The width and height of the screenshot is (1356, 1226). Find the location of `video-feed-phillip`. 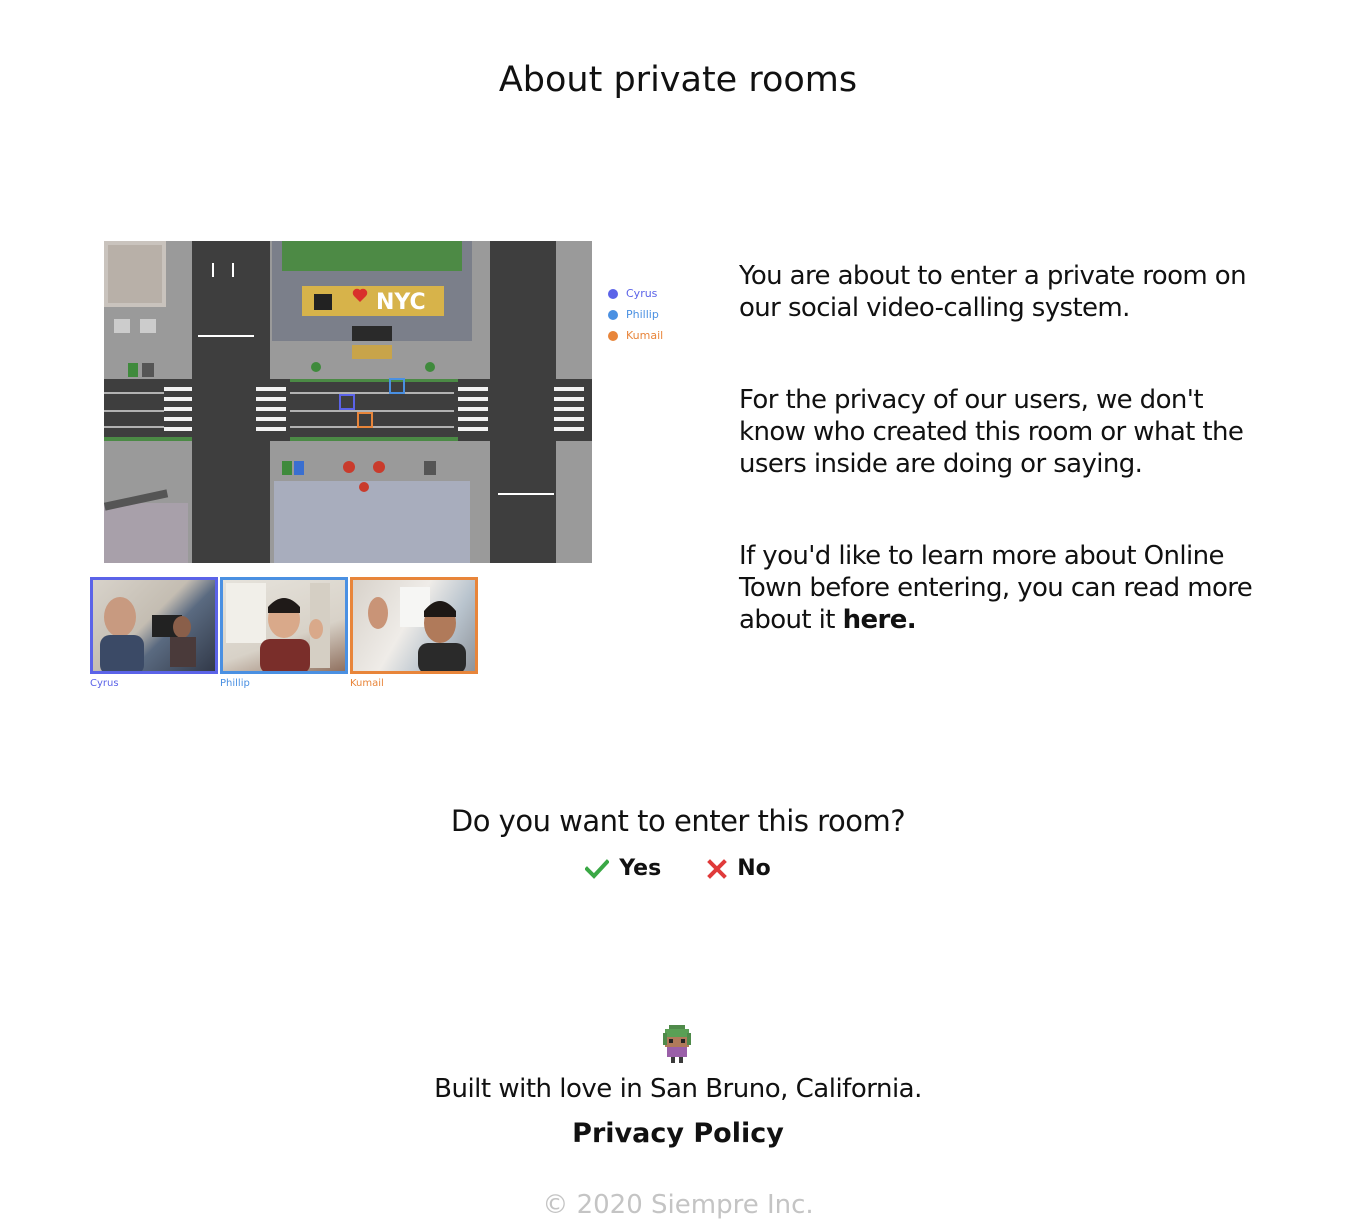

video-feed-phillip is located at coordinates (284, 625).